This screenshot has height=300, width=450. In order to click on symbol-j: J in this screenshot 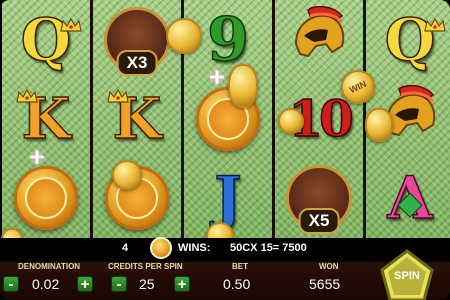, I will do `click(228, 197)`.